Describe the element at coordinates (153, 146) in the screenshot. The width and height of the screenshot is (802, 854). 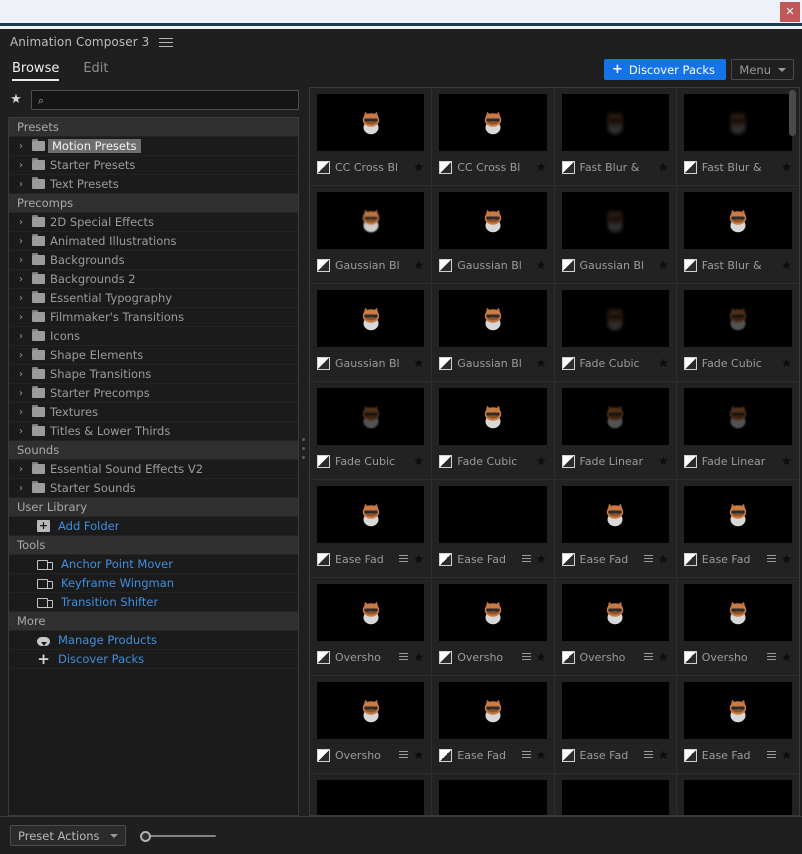
I see `sidebar-item-motion-presets: › Motion Presets` at that location.